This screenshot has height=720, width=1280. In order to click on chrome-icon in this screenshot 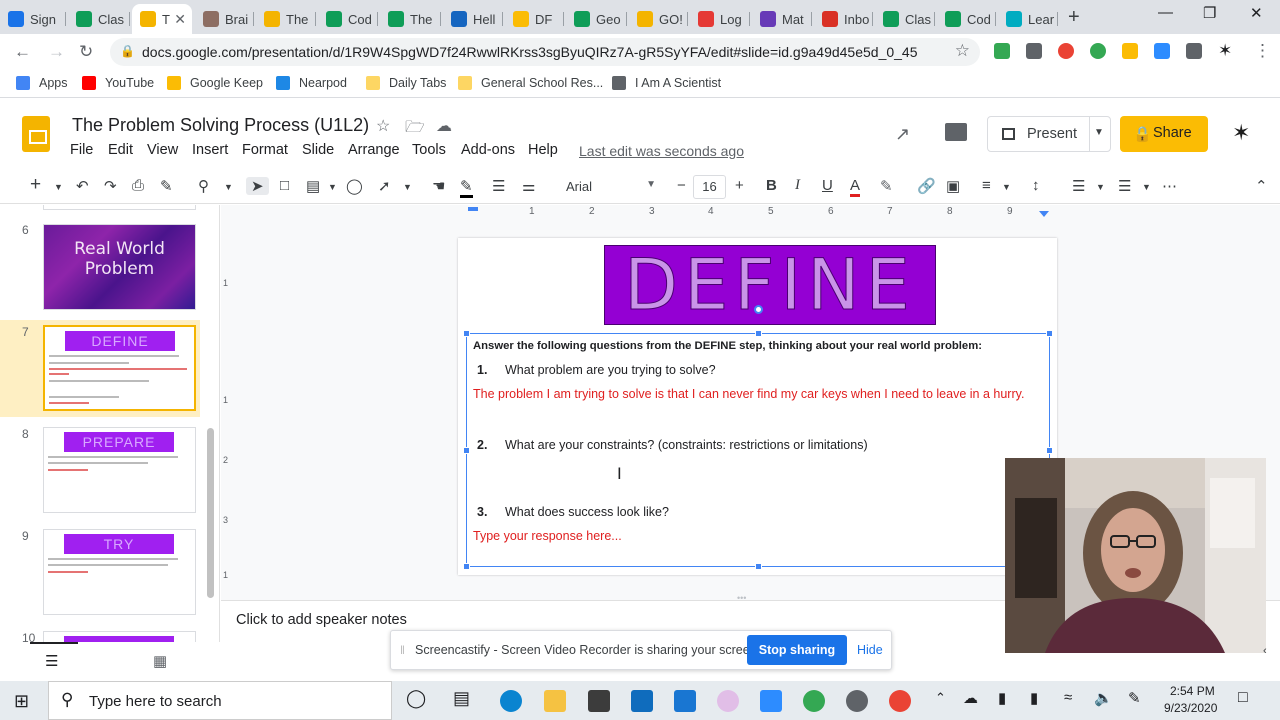, I will do `click(814, 701)`.